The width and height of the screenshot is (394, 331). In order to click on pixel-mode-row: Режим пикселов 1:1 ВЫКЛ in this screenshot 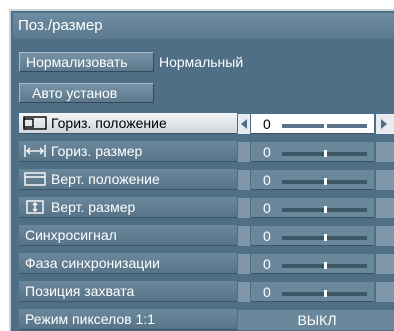, I will do `click(202, 319)`.